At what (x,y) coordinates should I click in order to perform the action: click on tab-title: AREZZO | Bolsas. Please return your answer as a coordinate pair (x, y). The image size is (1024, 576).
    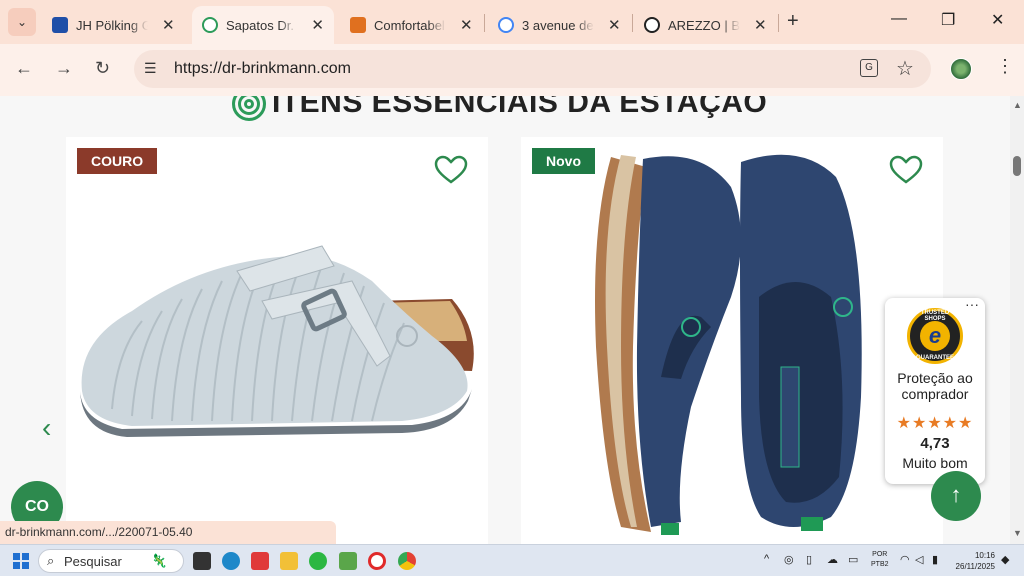
    Looking at the image, I should click on (704, 25).